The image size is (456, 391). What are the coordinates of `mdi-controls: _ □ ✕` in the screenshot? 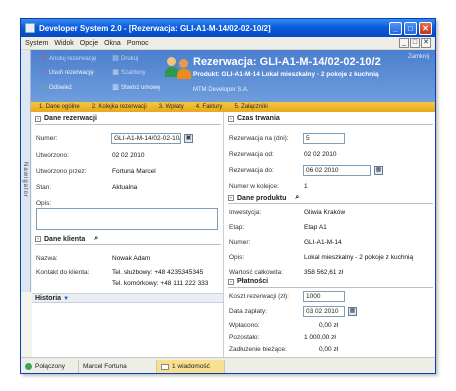 It's located at (415, 43).